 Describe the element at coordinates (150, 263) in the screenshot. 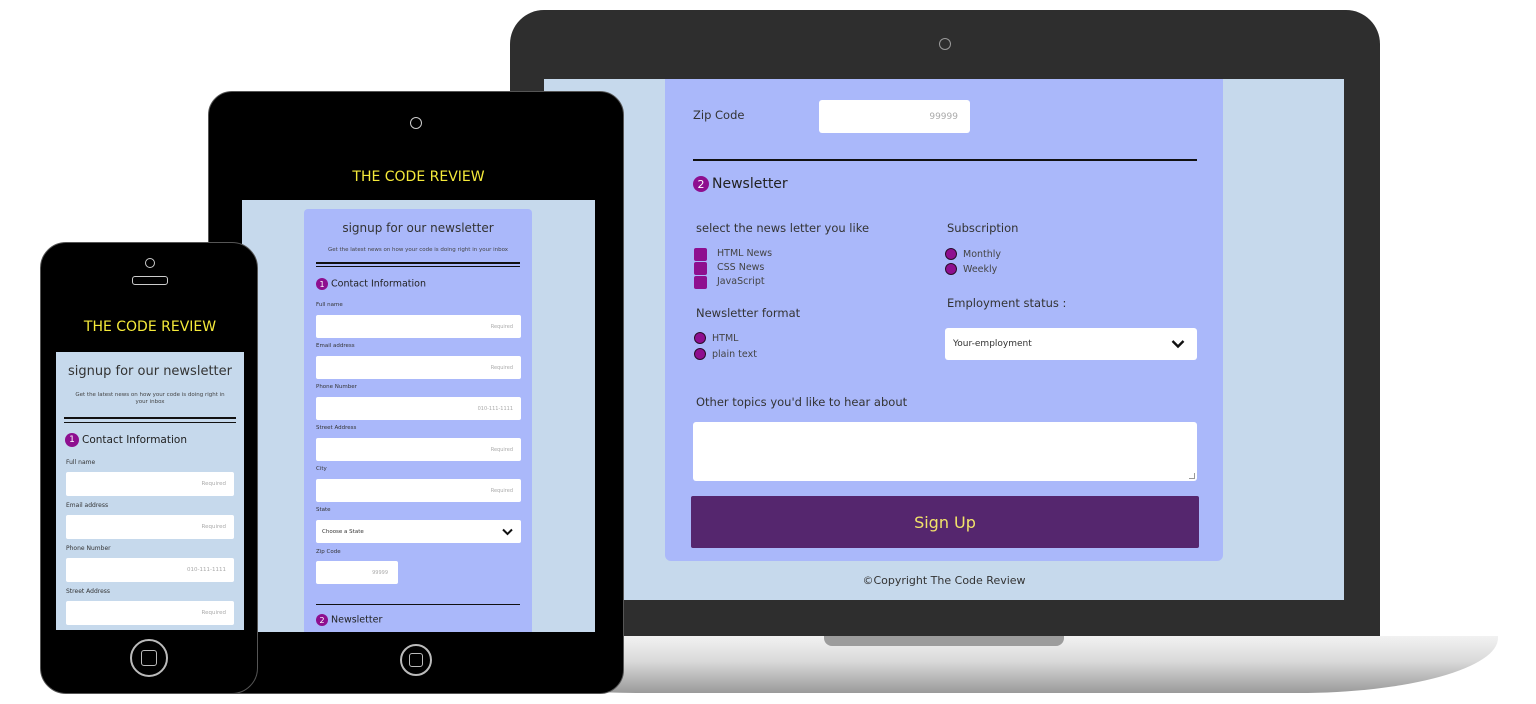

I see `phone-camera` at that location.